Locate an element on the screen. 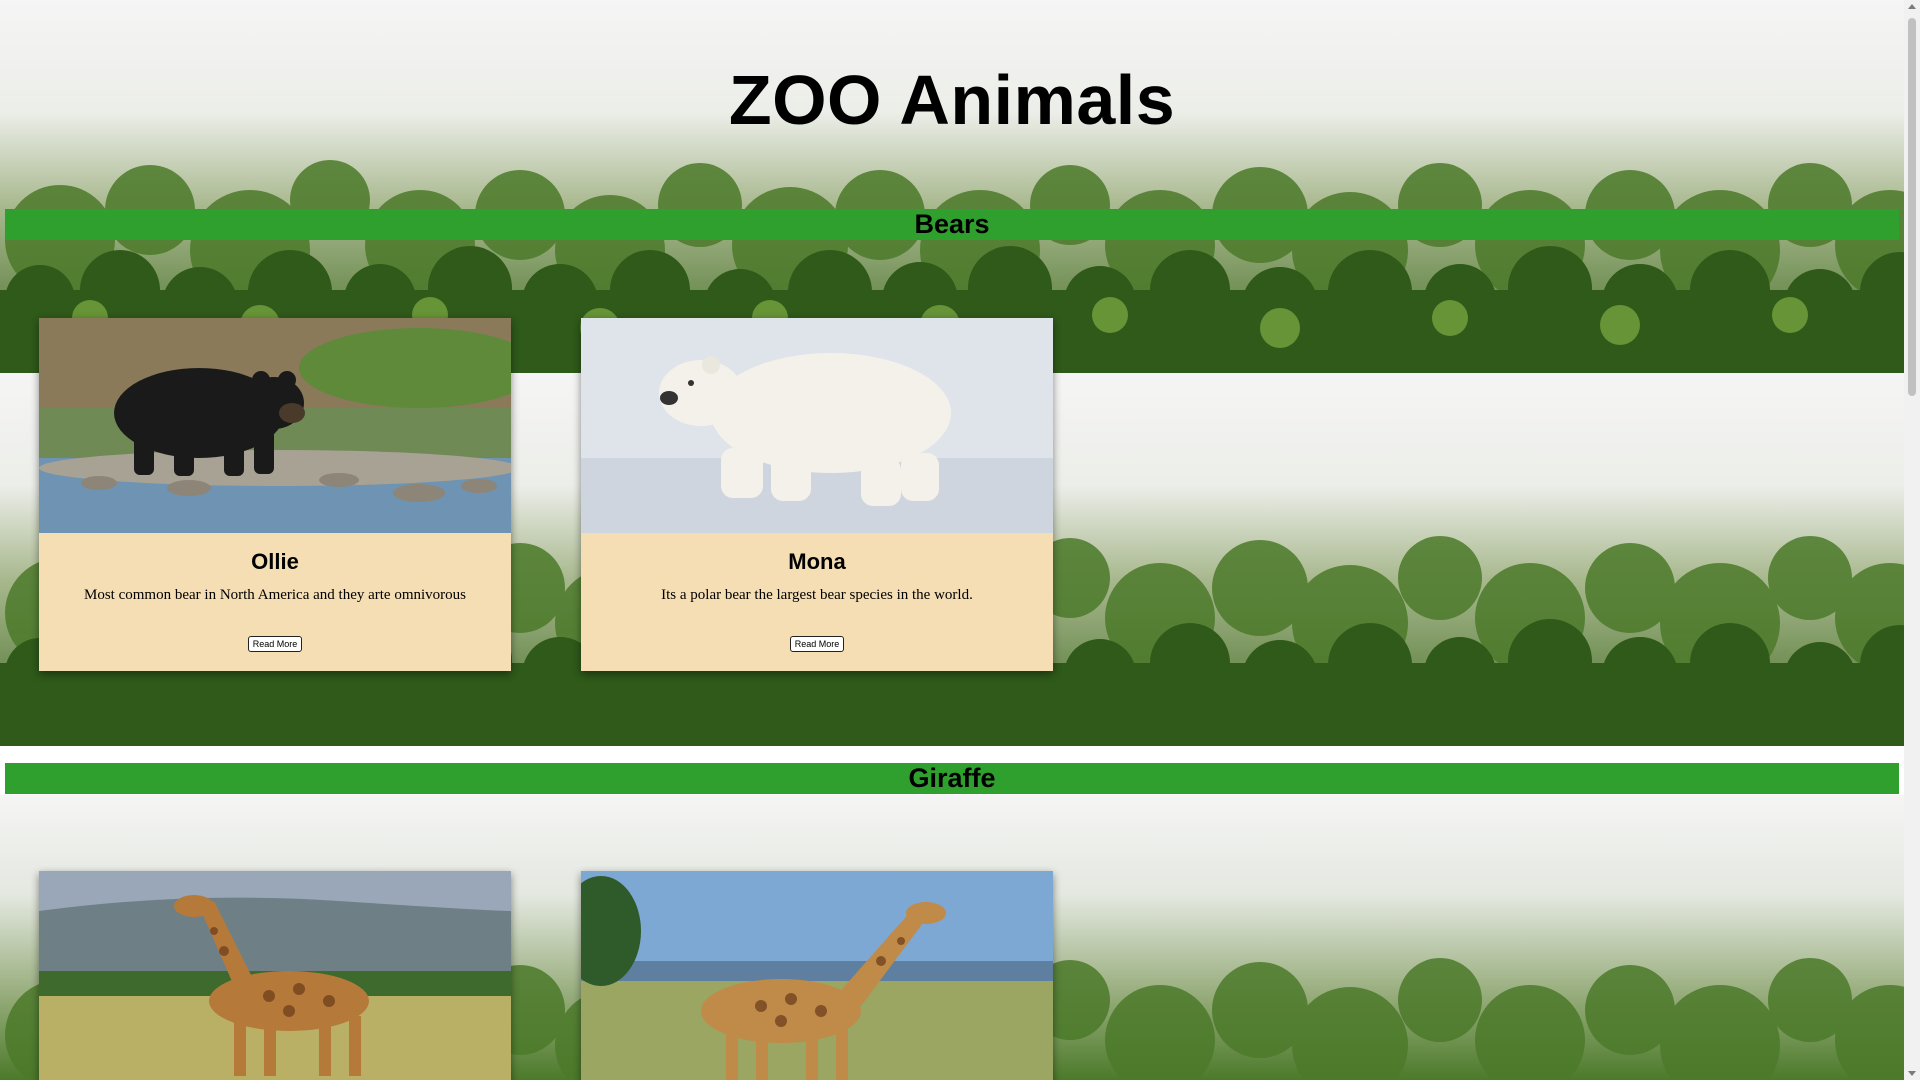 This screenshot has width=1920, height=1080. scroll-down-icon is located at coordinates (1912, 1073).